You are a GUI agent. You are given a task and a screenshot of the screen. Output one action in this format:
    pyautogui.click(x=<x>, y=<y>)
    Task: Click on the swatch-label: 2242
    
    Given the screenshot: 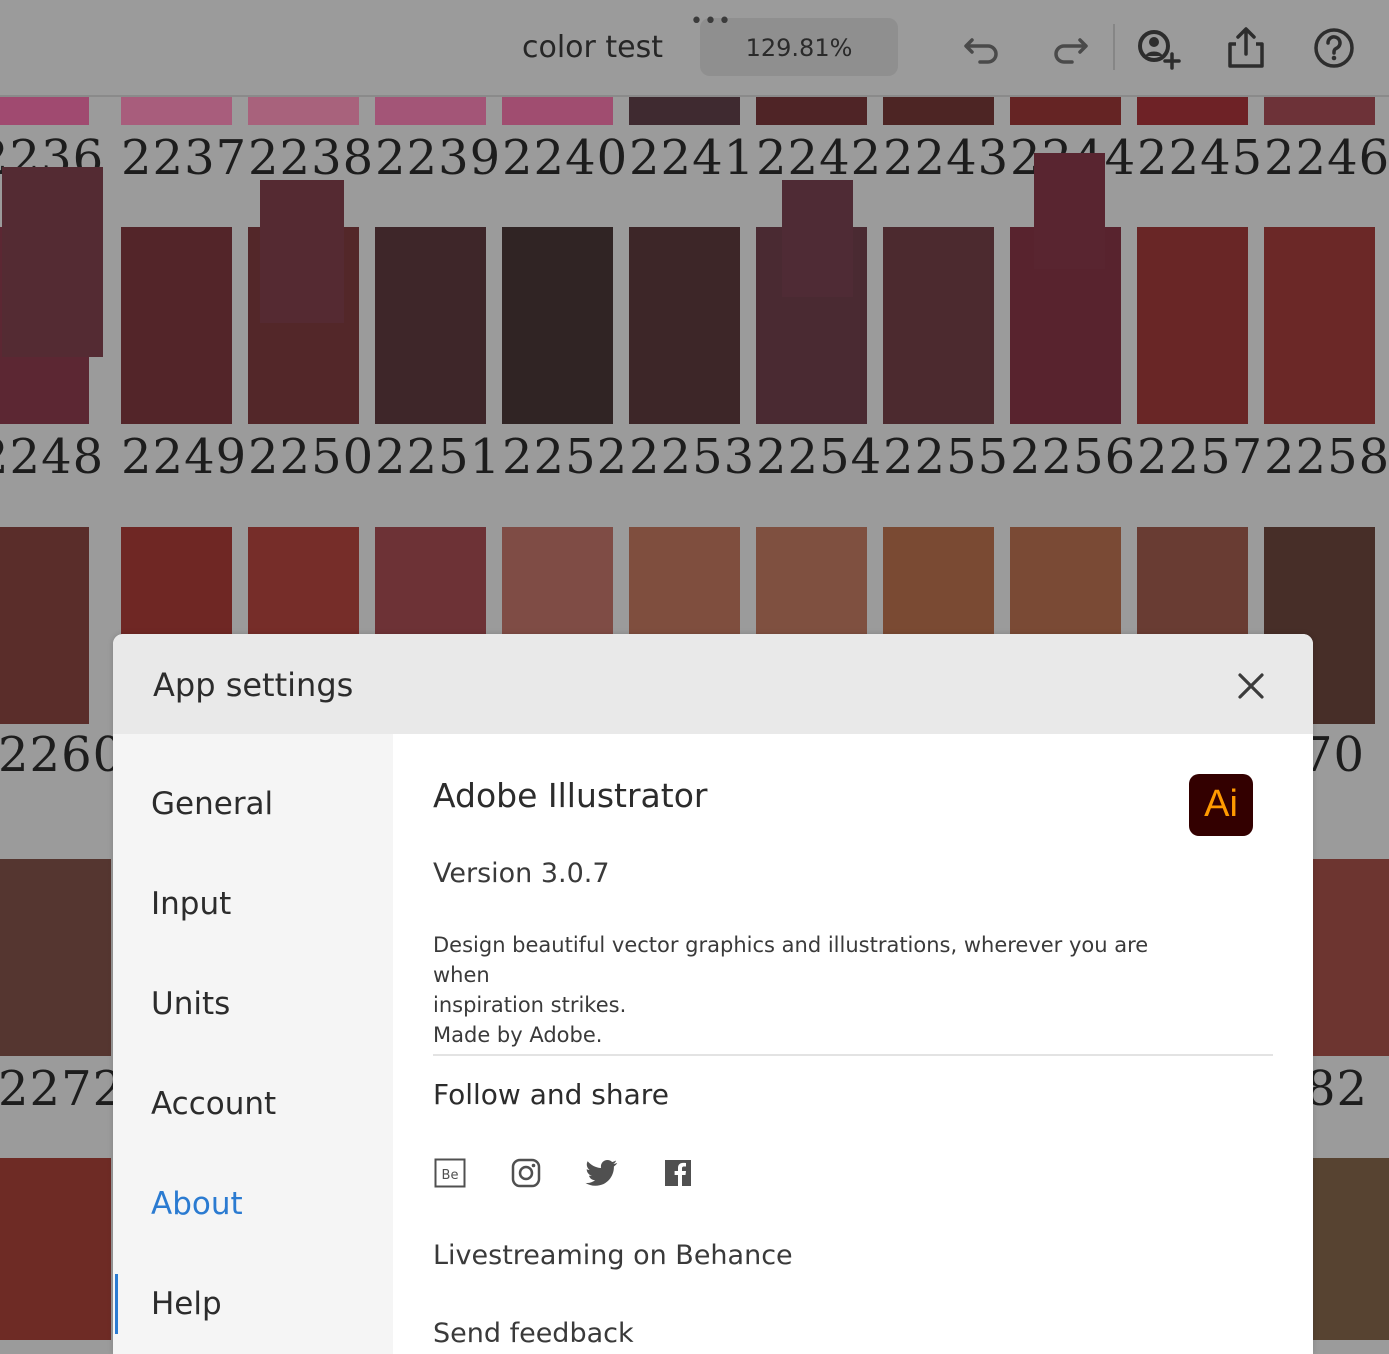 What is the action you would take?
    pyautogui.click(x=819, y=158)
    